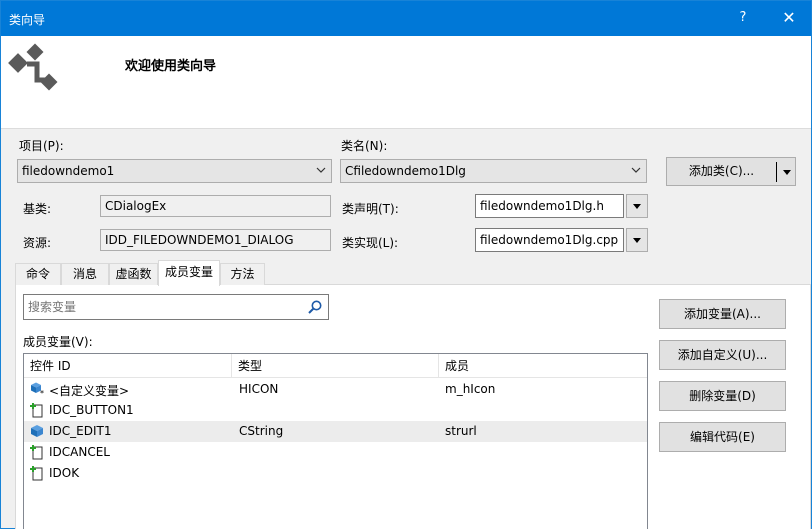 This screenshot has width=812, height=529. What do you see at coordinates (722, 437) in the screenshot?
I see `edit-code-button: 编辑代码(E)` at bounding box center [722, 437].